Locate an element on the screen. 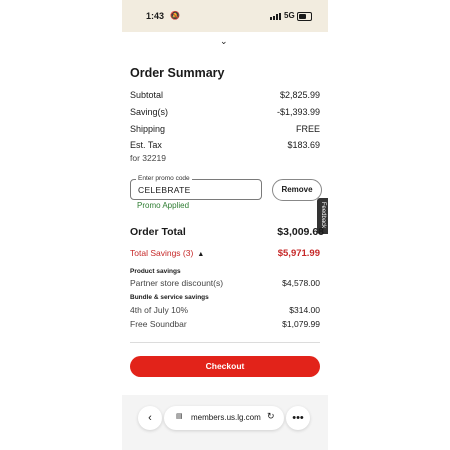 Image resolution: width=450 pixels, height=450 pixels. tax-row: Est. Tax $183.69 is located at coordinates (225, 146).